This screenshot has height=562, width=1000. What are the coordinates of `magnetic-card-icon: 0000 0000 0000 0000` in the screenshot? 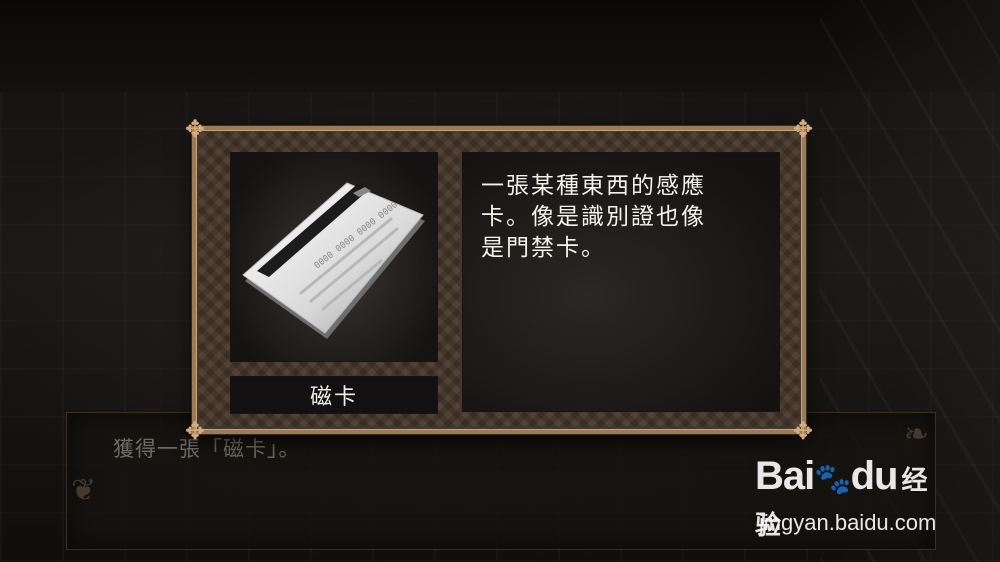 It's located at (333, 260).